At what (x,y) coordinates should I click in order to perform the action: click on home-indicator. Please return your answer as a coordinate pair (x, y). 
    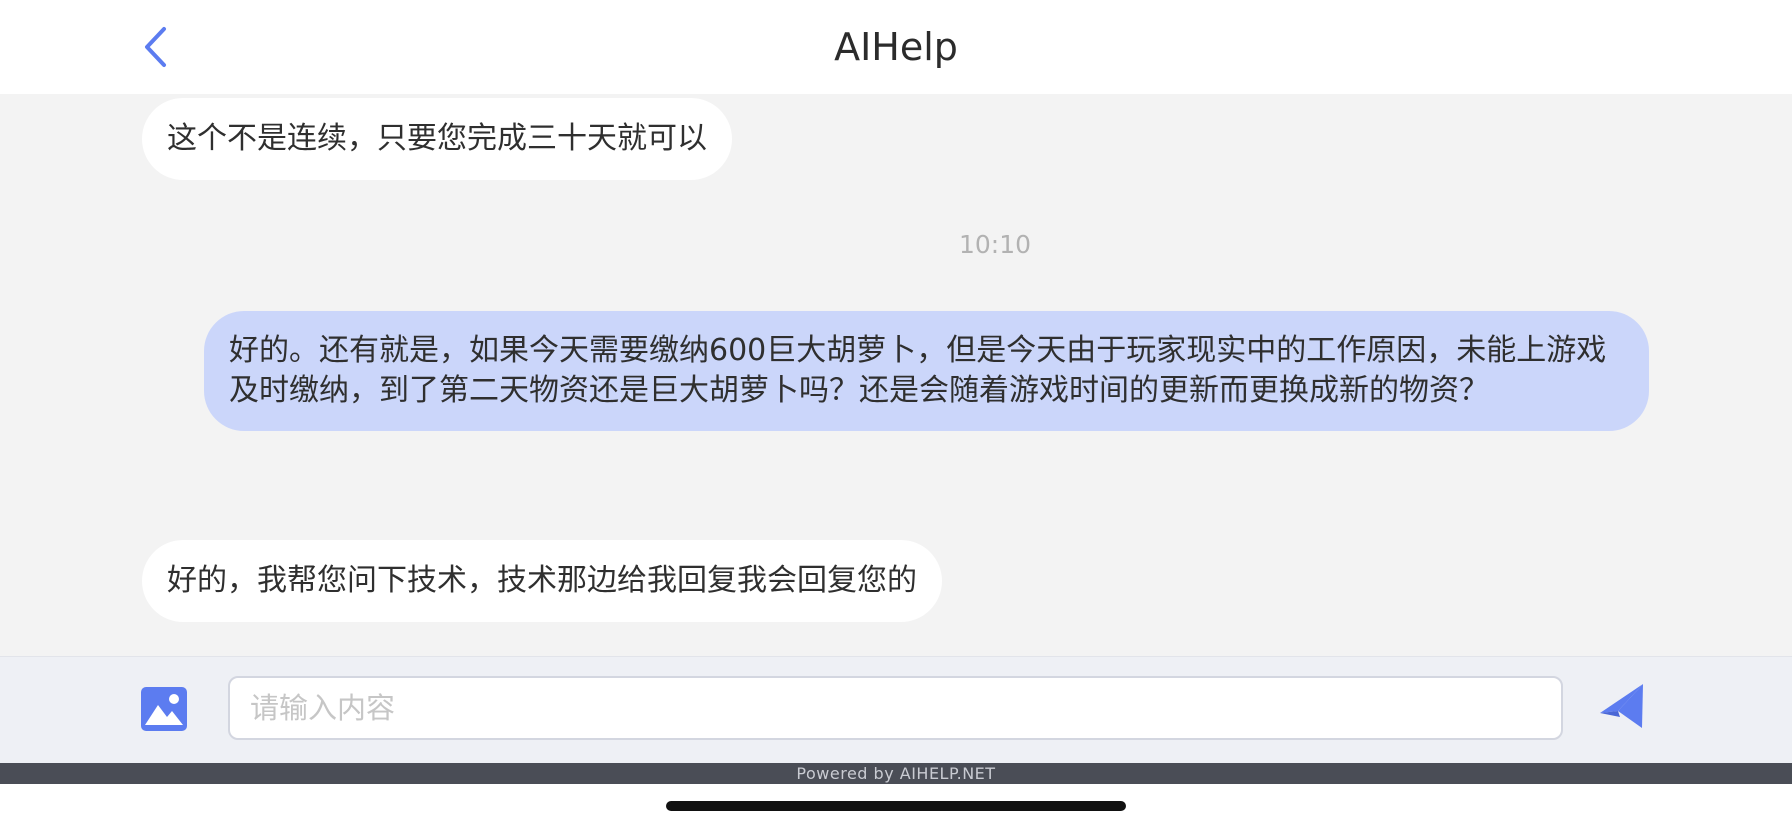
    Looking at the image, I should click on (896, 806).